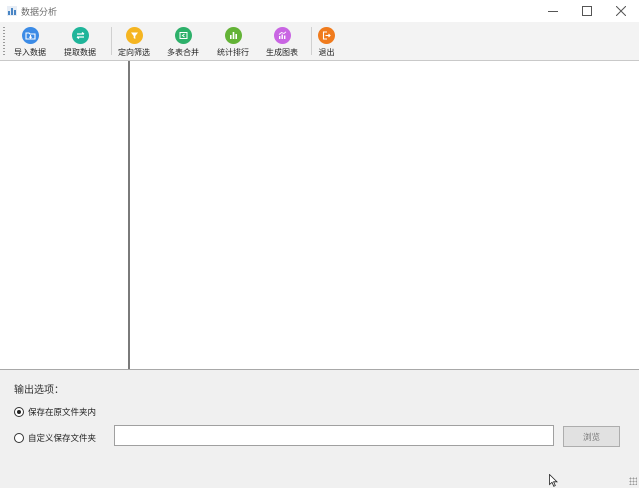 Image resolution: width=639 pixels, height=488 pixels. What do you see at coordinates (282, 35) in the screenshot?
I see `chart-generate-icon` at bounding box center [282, 35].